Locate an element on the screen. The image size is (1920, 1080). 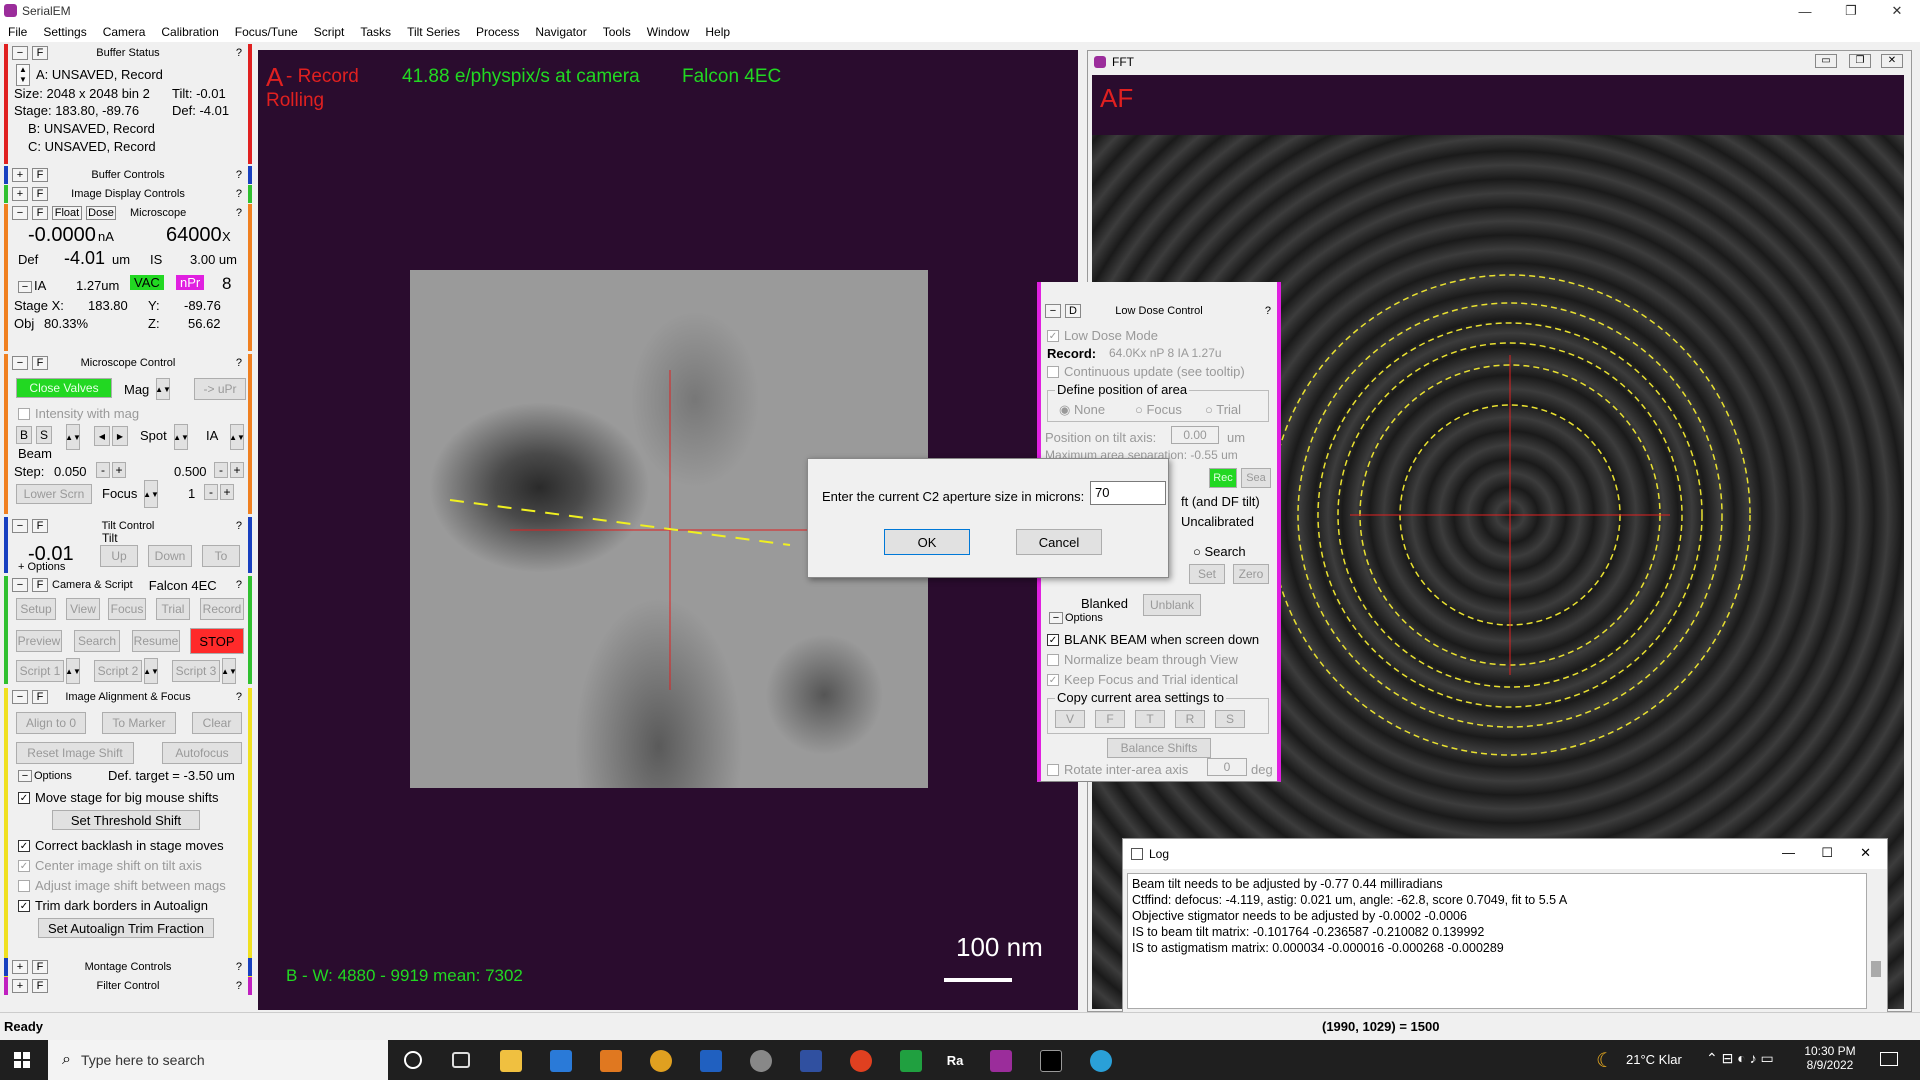
menu-help: Help is located at coordinates (717, 32).